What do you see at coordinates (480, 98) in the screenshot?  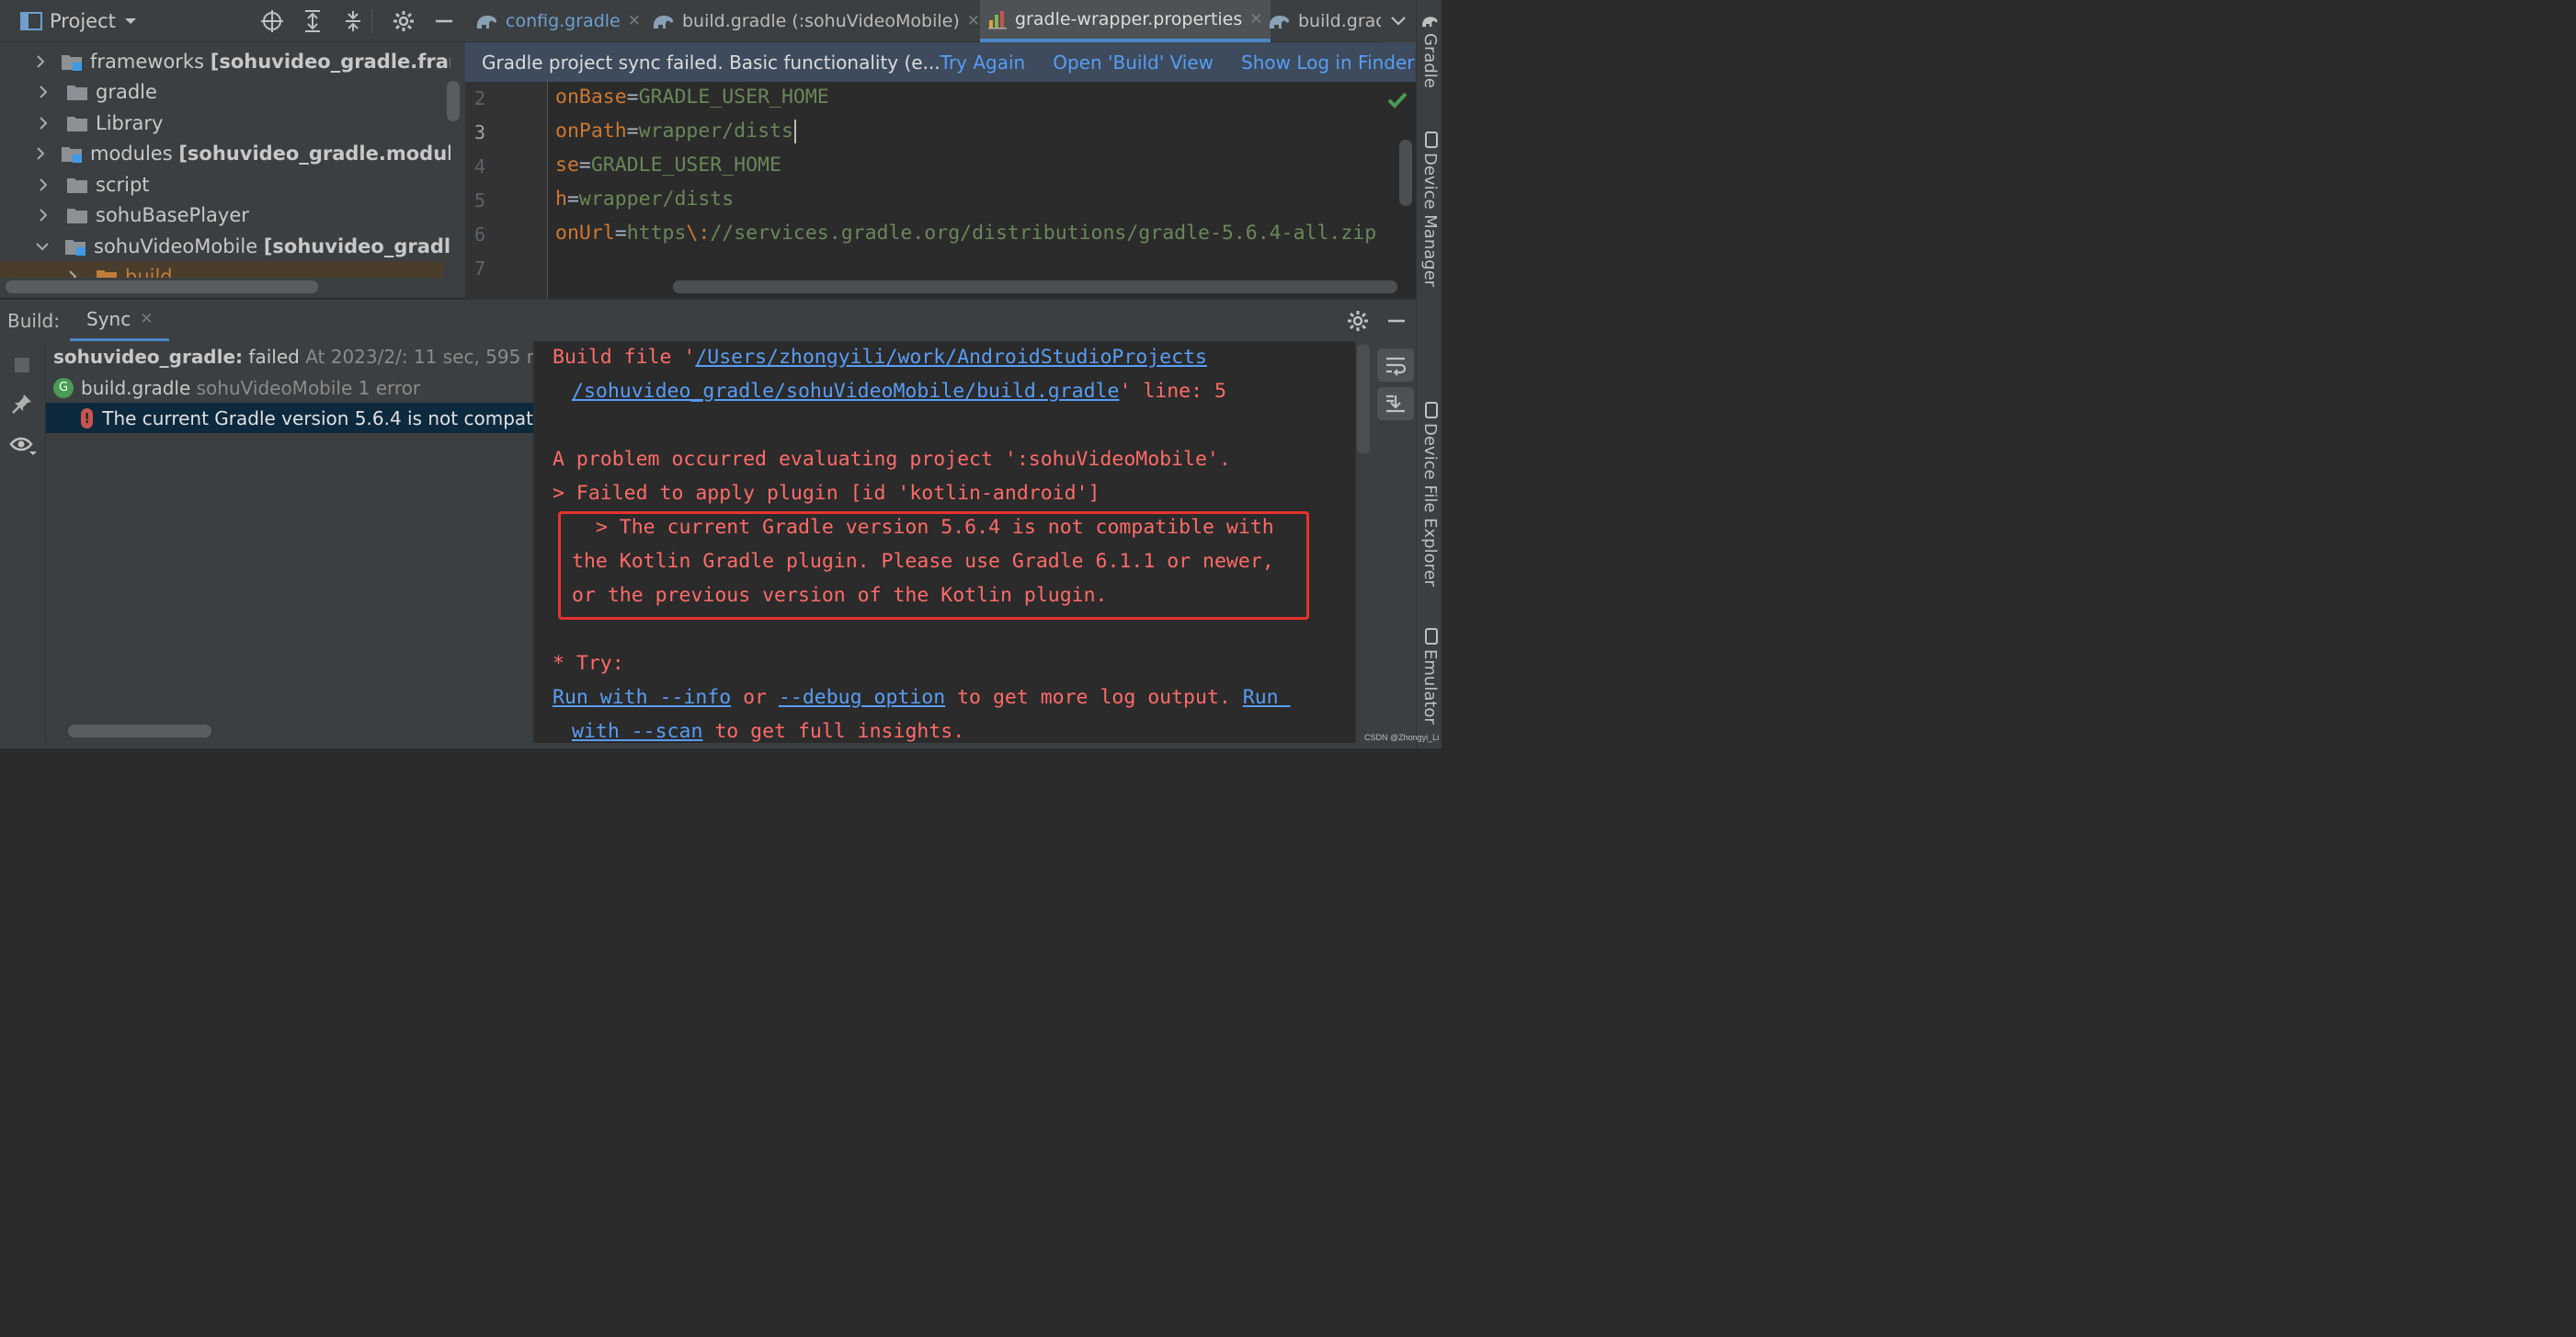 I see `line-number: 2` at bounding box center [480, 98].